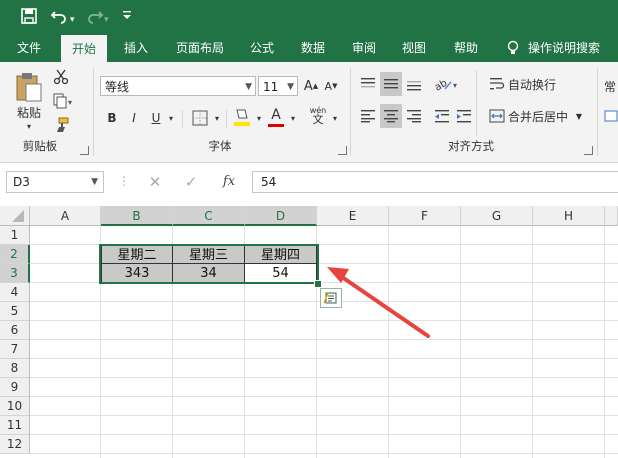 The image size is (618, 458). Describe the element at coordinates (466, 48) in the screenshot. I see `tab-help: 帮助` at that location.